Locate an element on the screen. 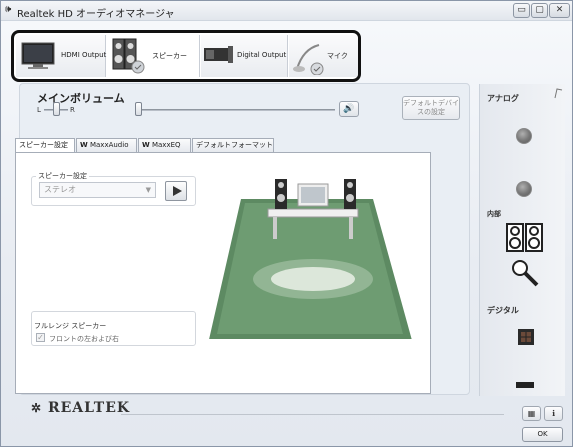  device-tab-microphone: マイク is located at coordinates (323, 56).